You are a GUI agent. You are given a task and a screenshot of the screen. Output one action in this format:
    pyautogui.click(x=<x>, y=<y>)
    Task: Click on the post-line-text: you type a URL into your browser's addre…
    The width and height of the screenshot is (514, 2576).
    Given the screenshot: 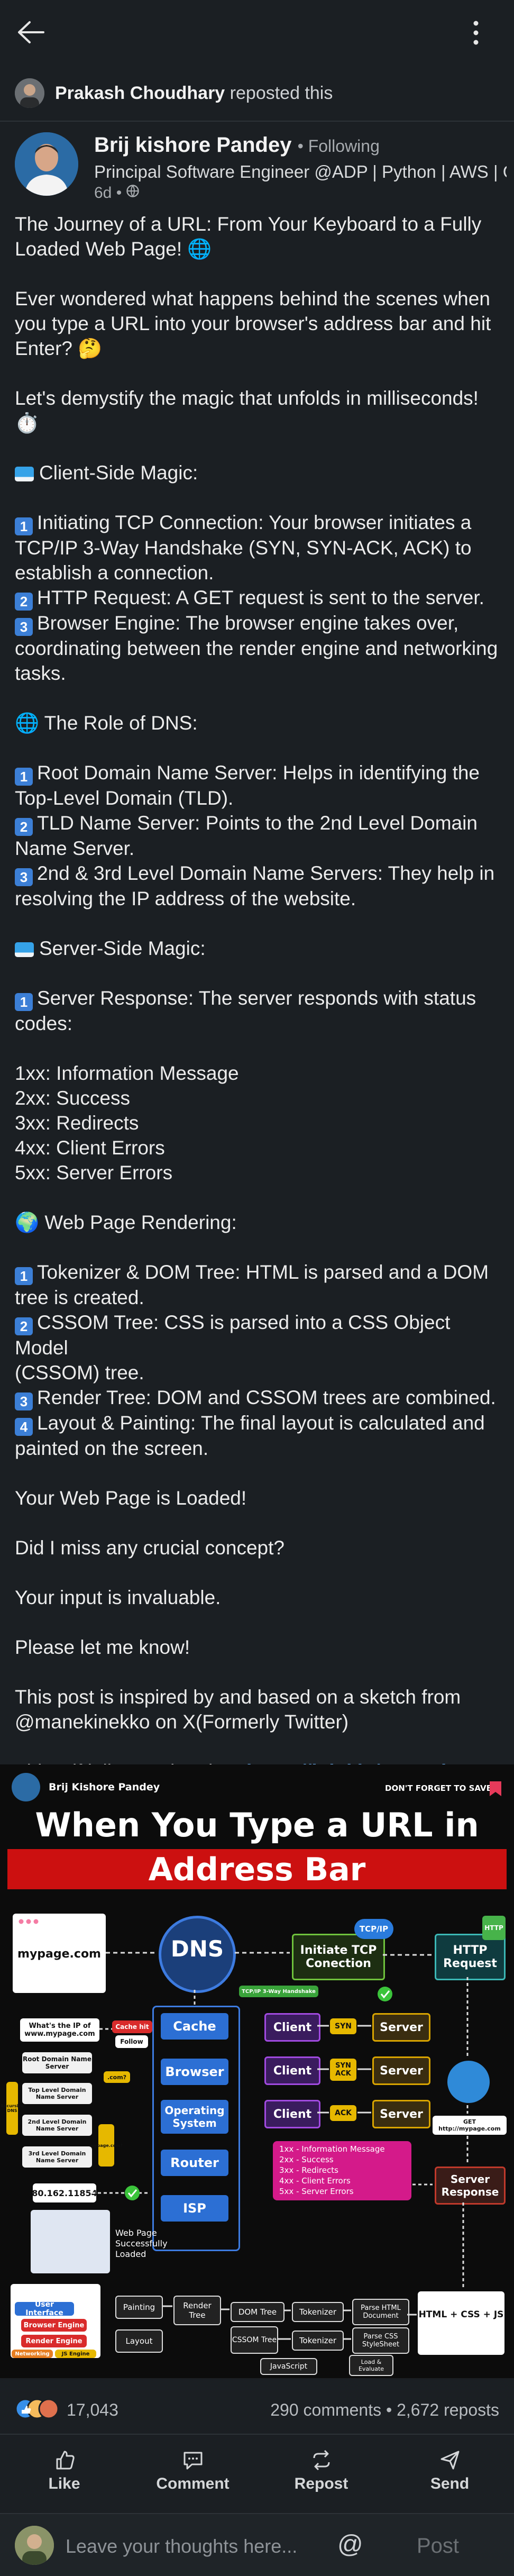 What is the action you would take?
    pyautogui.click(x=253, y=324)
    